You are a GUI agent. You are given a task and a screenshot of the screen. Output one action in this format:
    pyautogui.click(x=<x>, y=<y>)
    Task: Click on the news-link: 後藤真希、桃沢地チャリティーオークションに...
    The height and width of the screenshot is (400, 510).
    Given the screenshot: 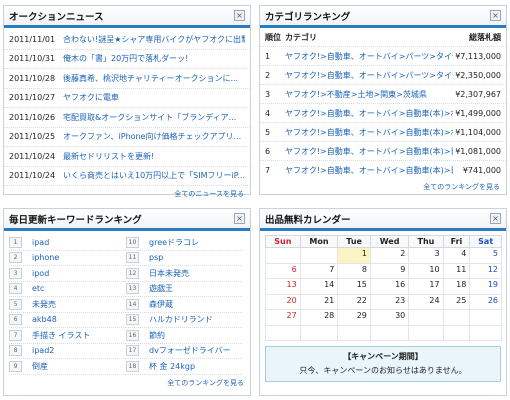 What is the action you would take?
    pyautogui.click(x=150, y=78)
    